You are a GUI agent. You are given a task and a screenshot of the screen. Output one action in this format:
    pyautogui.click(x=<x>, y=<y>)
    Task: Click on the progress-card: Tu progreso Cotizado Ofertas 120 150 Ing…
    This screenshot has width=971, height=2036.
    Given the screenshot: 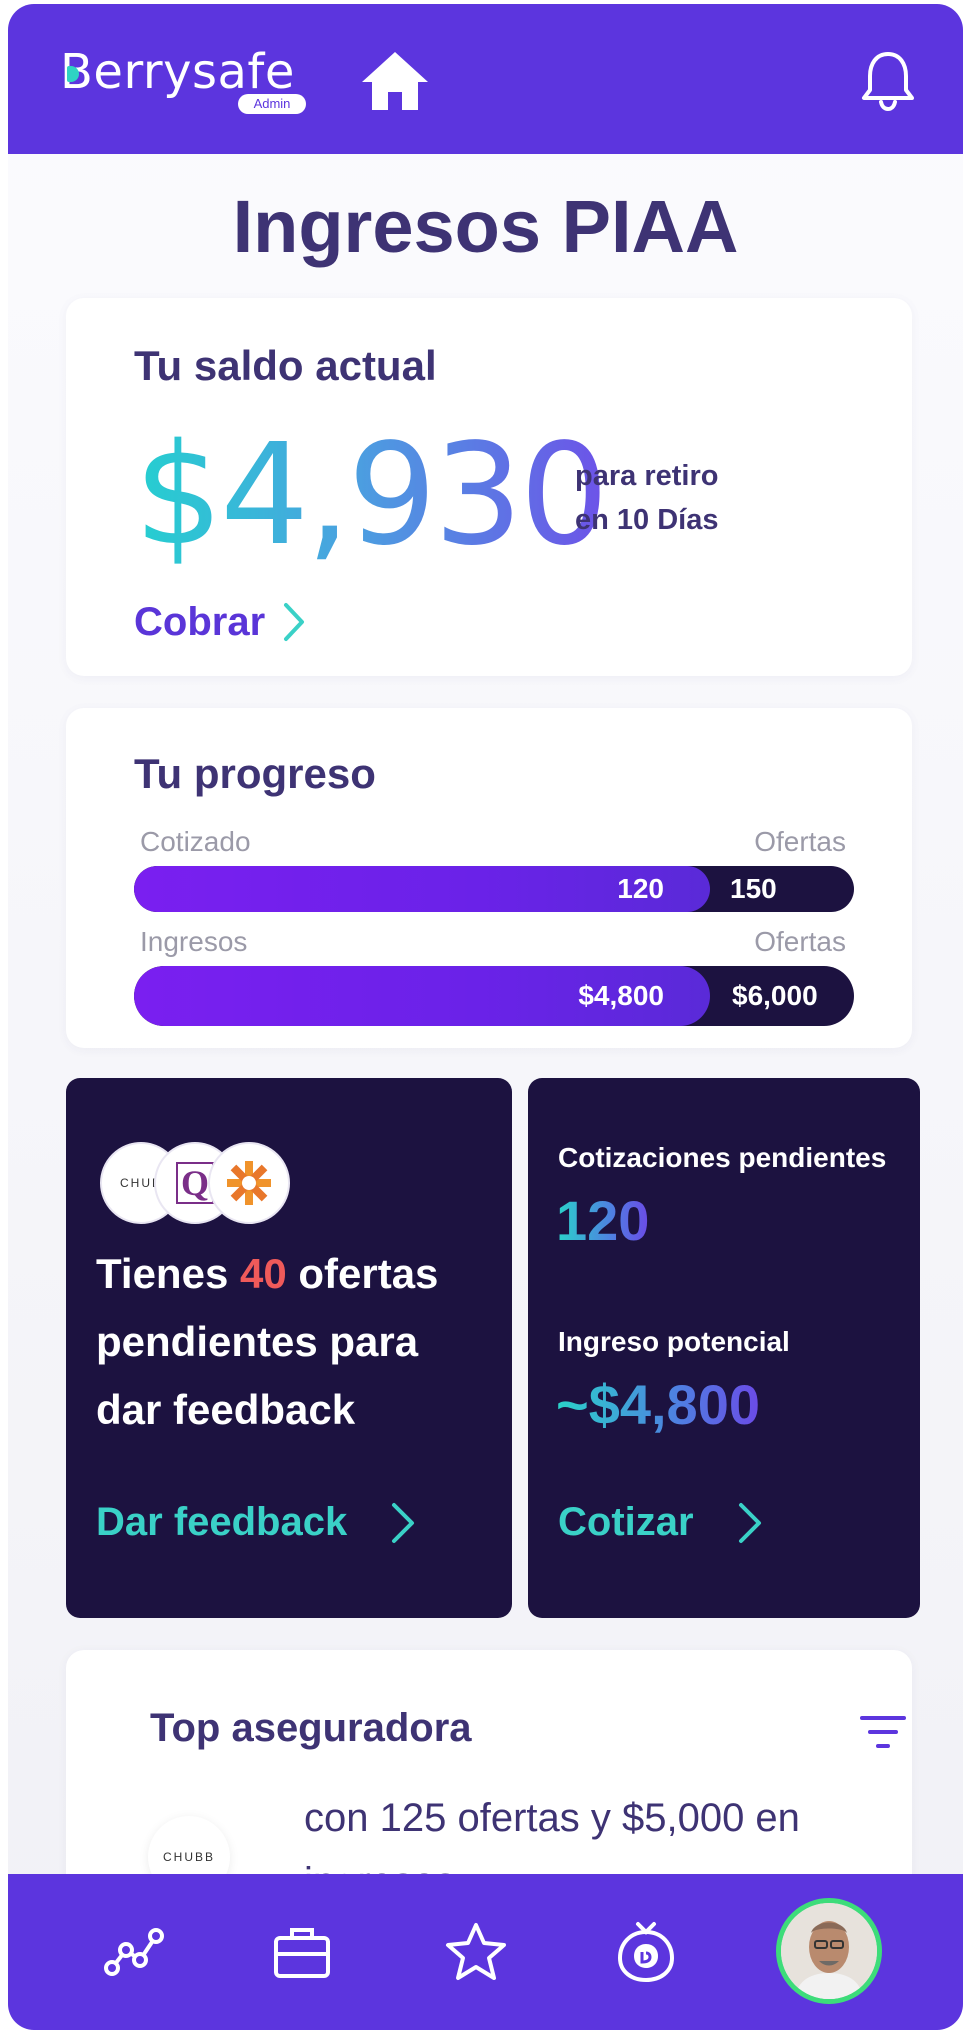 What is the action you would take?
    pyautogui.click(x=489, y=878)
    